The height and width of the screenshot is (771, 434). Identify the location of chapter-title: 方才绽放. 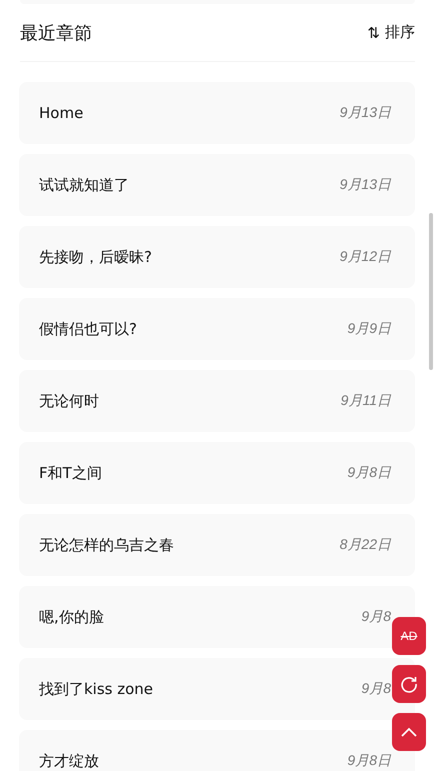
(69, 761).